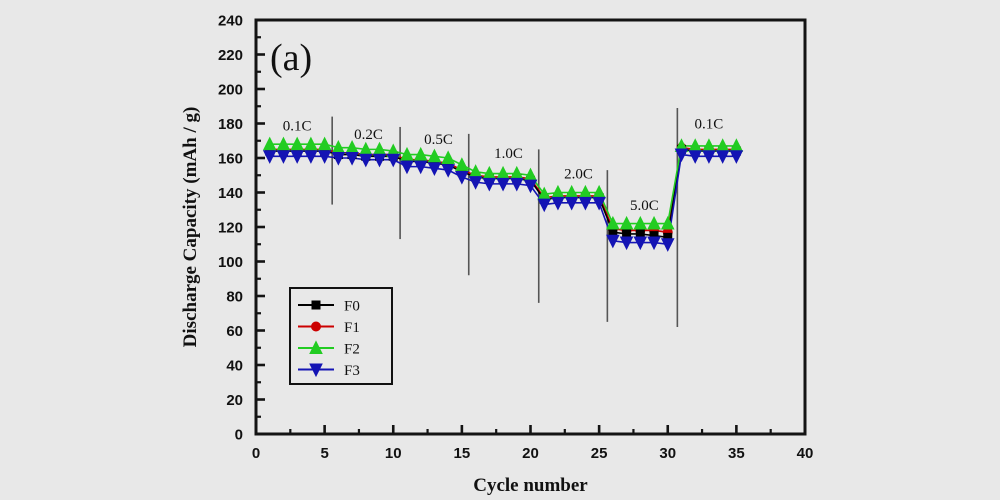  I want to click on panel-label: (a), so click(291, 58).